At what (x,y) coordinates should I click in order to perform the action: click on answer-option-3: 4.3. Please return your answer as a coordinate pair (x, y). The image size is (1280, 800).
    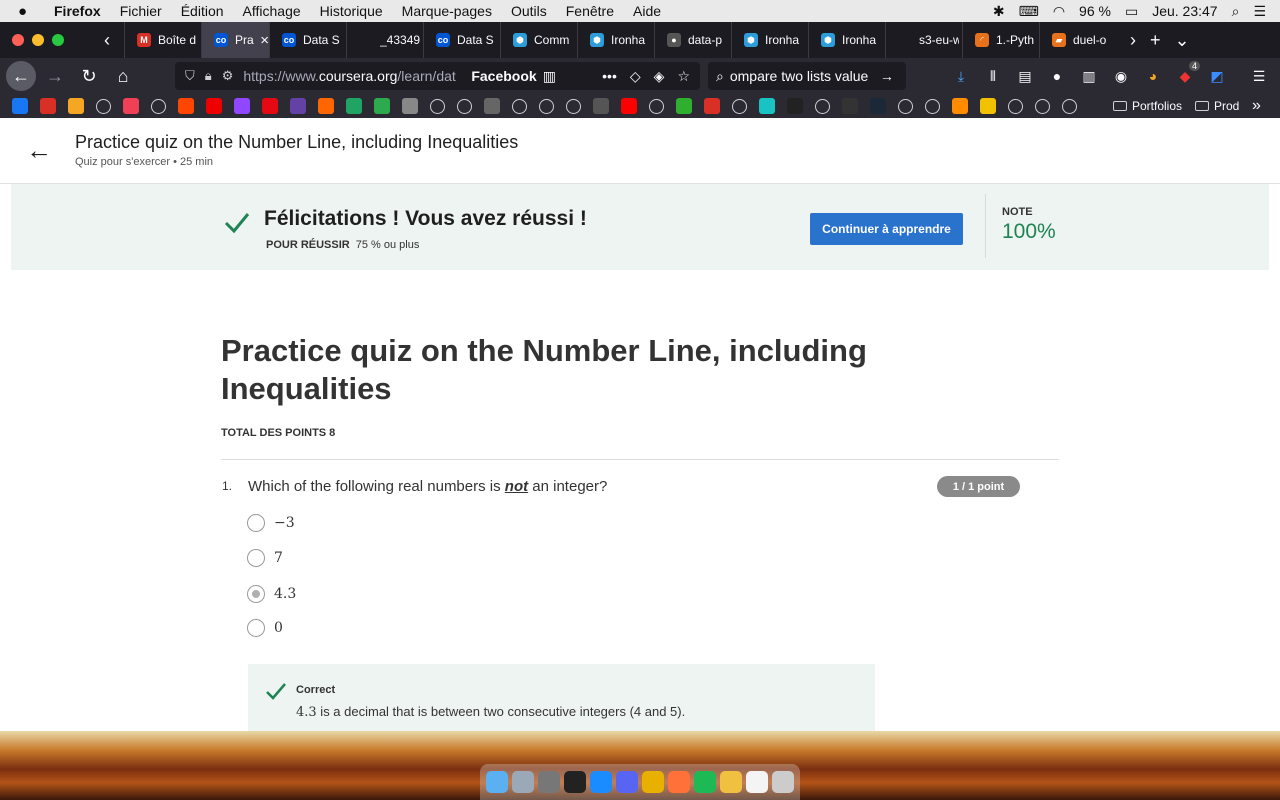
    Looking at the image, I should click on (271, 594).